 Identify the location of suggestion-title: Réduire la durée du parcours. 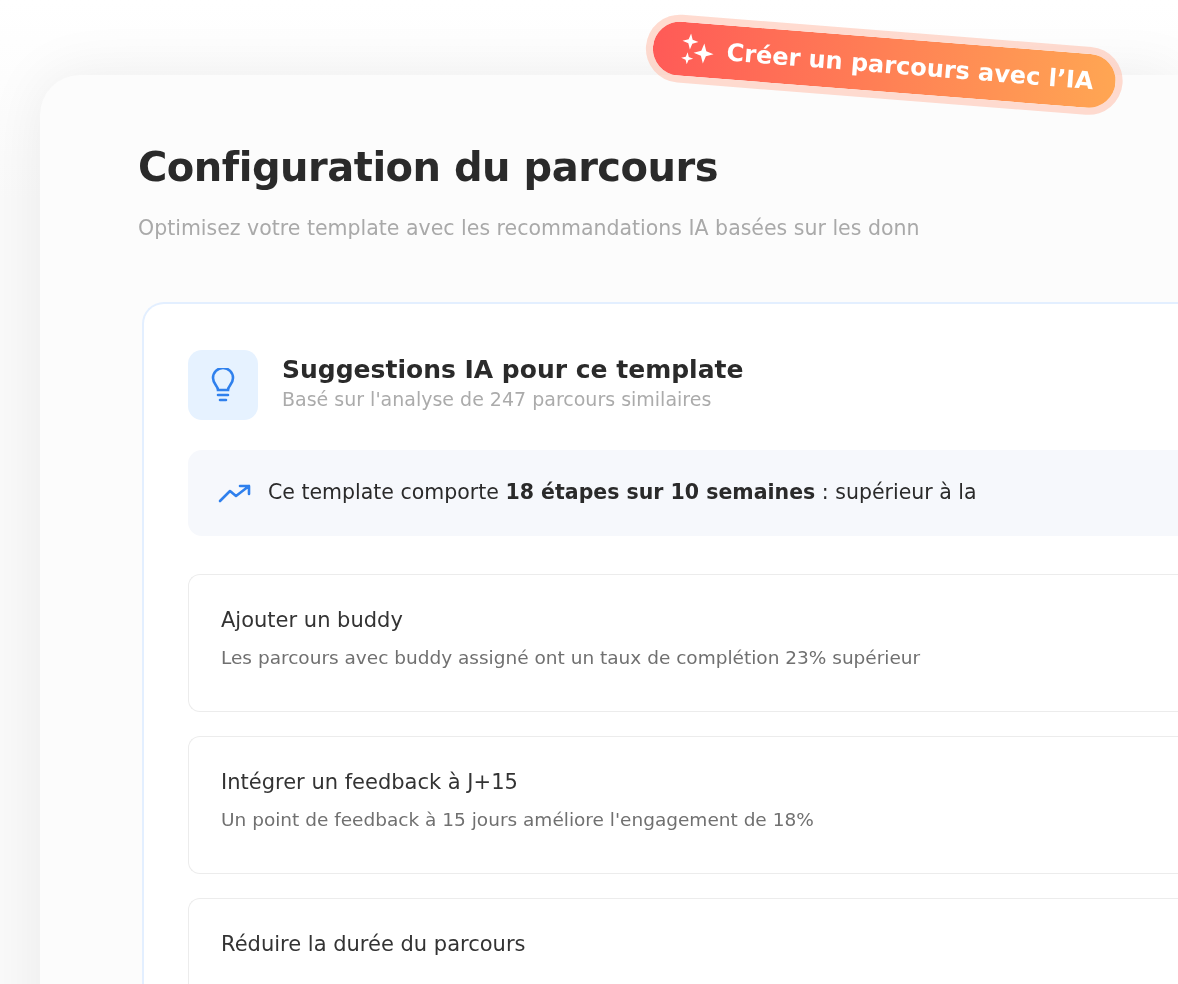
(374, 944).